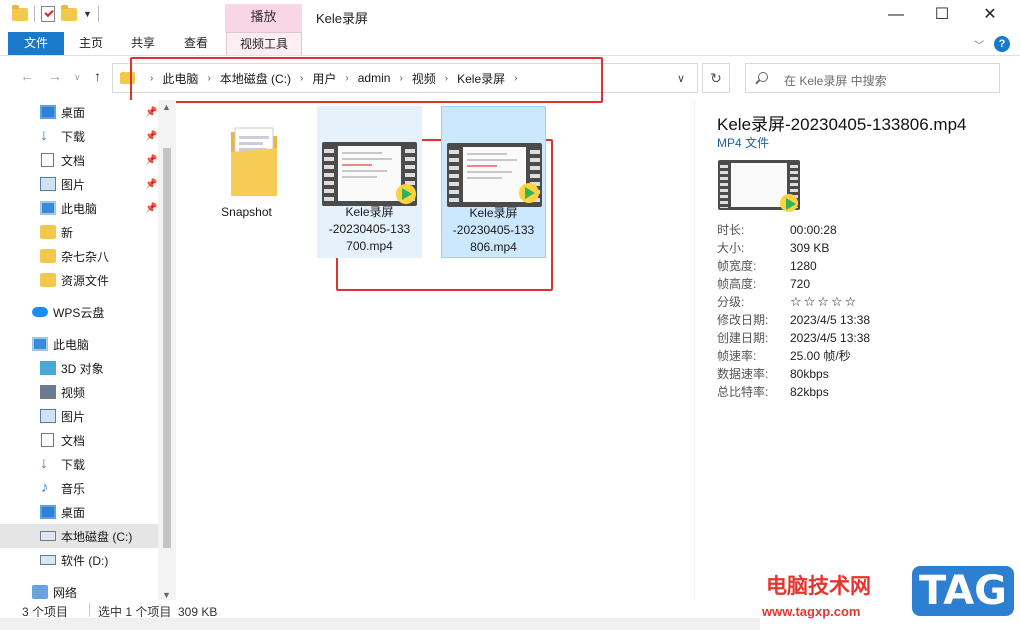 The width and height of the screenshot is (1020, 630). Describe the element at coordinates (48, 392) in the screenshot. I see `video-icon` at that location.